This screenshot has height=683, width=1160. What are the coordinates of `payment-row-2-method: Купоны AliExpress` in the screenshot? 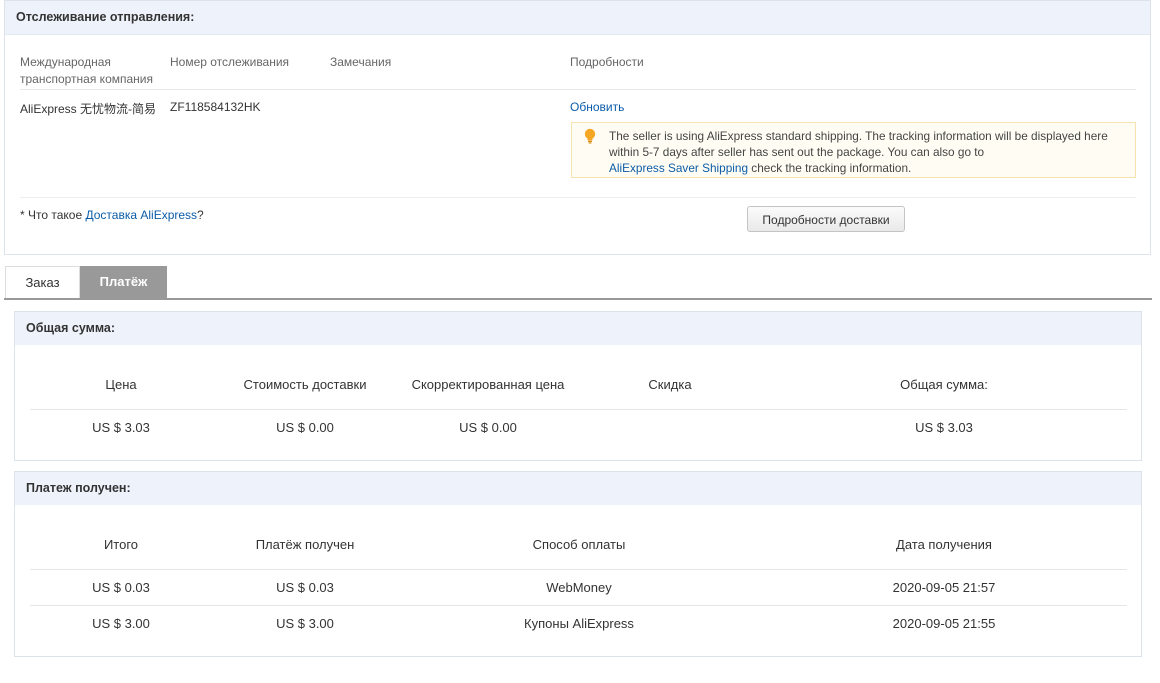 It's located at (579, 623).